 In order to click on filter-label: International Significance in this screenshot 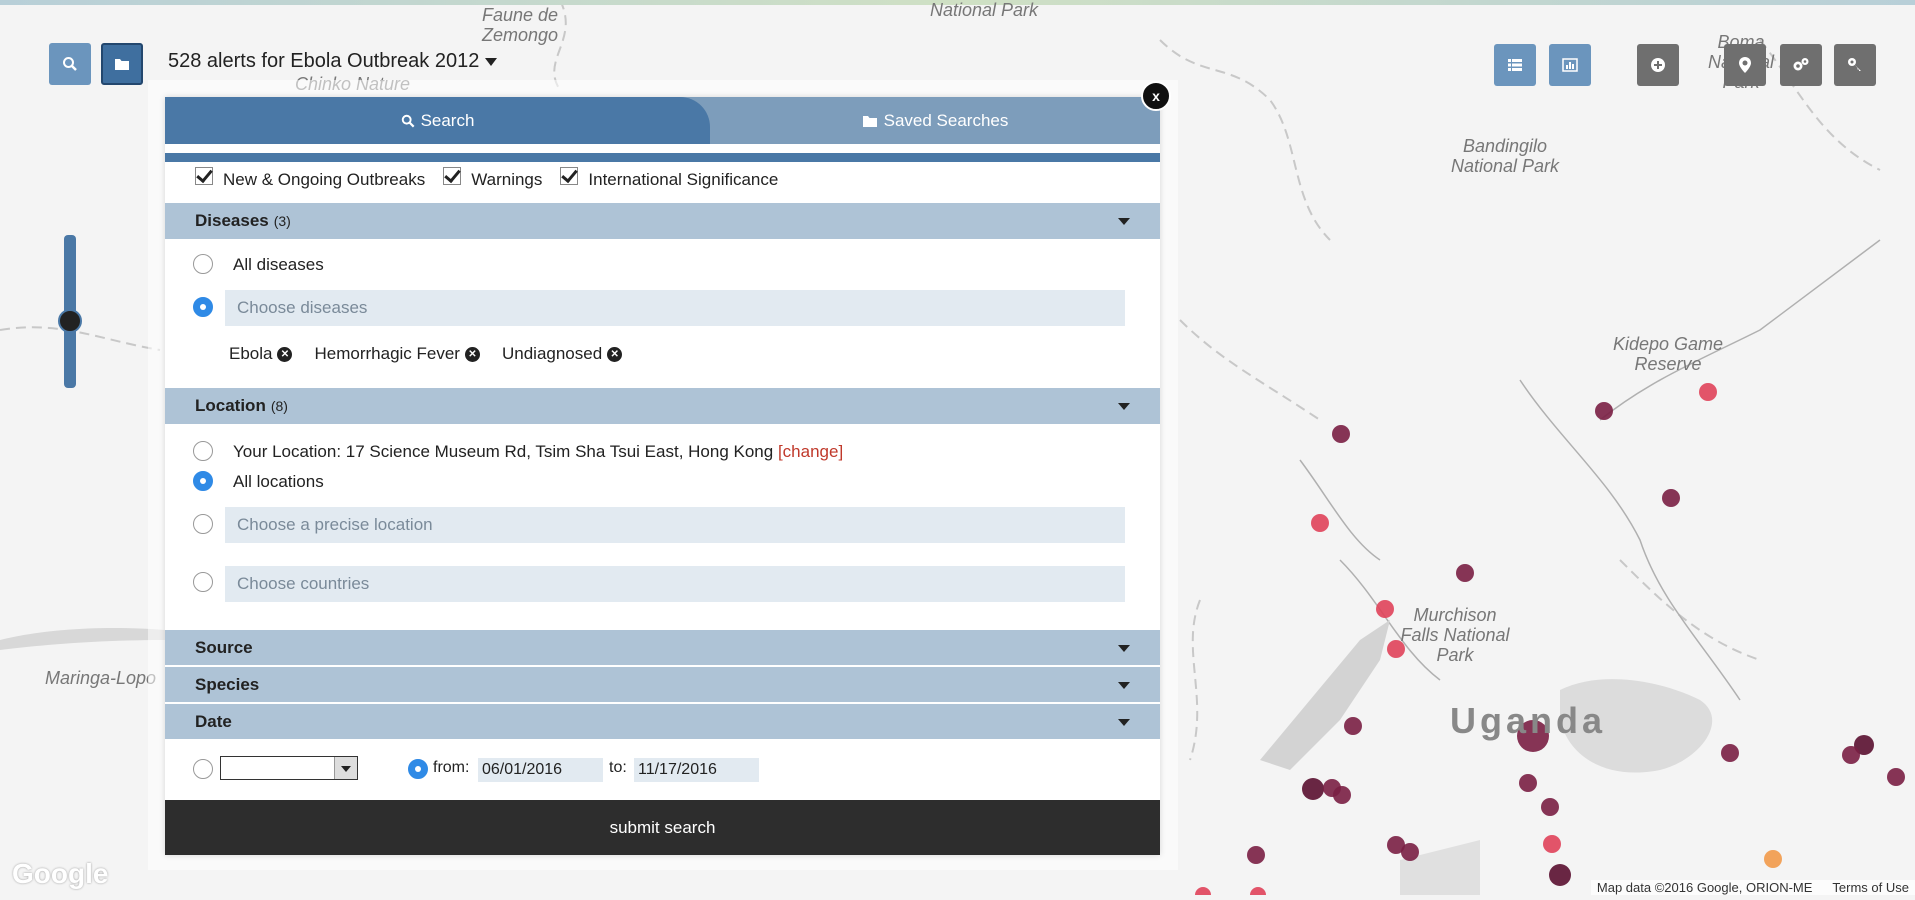, I will do `click(683, 179)`.